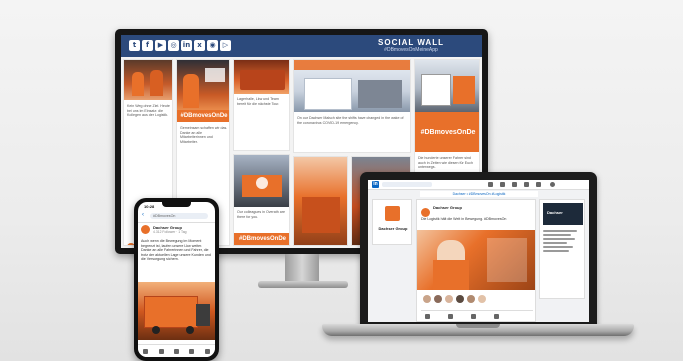 This screenshot has height=361, width=683. I want to click on instagram-icon: ◎, so click(173, 45).